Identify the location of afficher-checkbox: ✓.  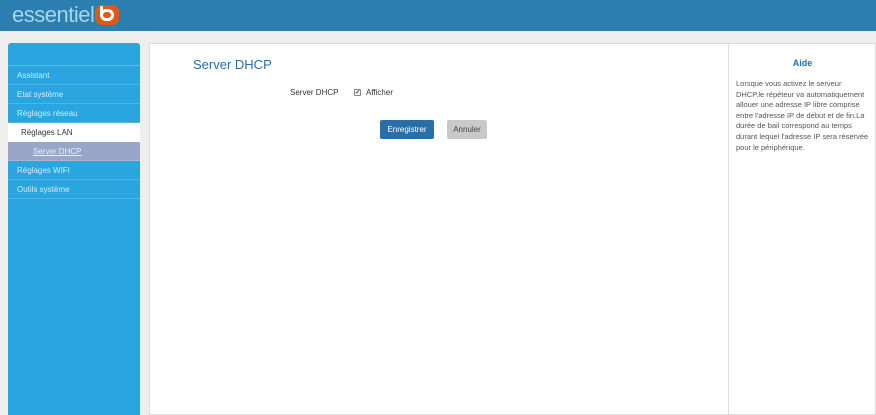
(357, 92).